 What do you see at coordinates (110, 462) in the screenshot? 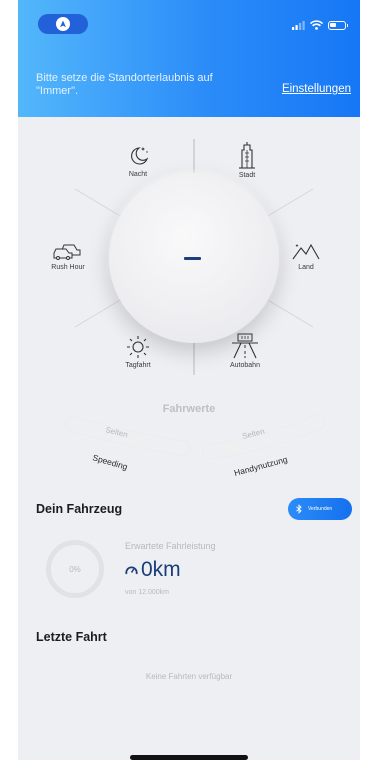
I see `speeding-label: Speeding` at bounding box center [110, 462].